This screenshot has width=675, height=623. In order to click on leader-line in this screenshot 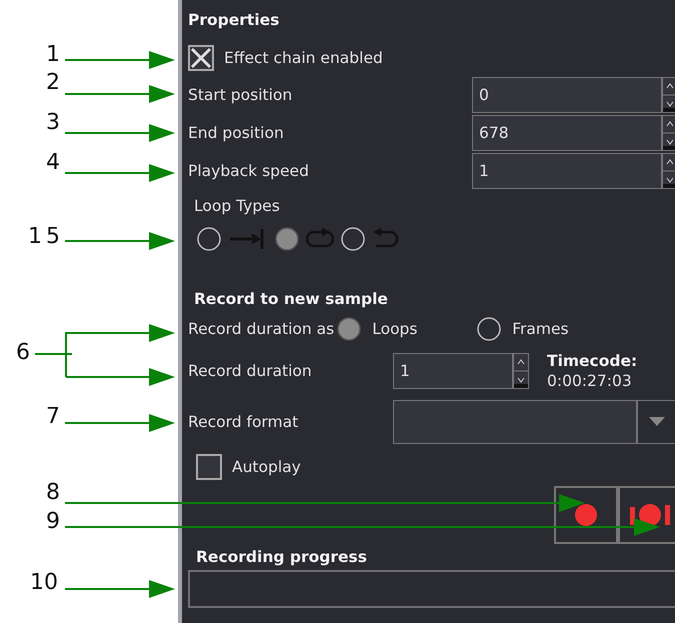, I will do `click(53, 355)`.